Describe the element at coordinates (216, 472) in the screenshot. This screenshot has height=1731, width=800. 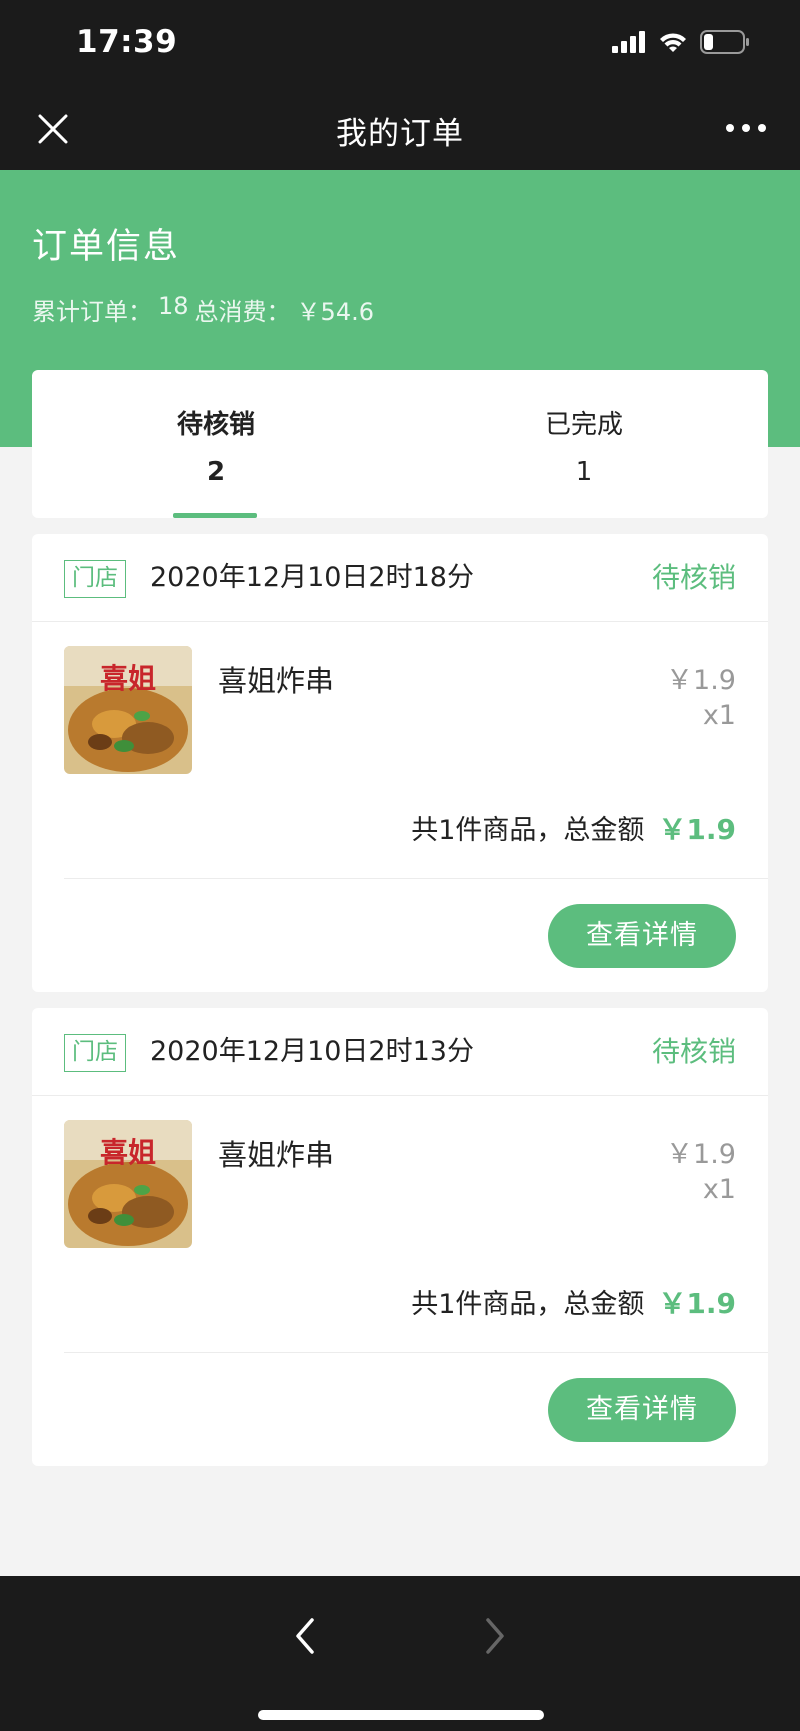
I see `tab-count: 2` at that location.